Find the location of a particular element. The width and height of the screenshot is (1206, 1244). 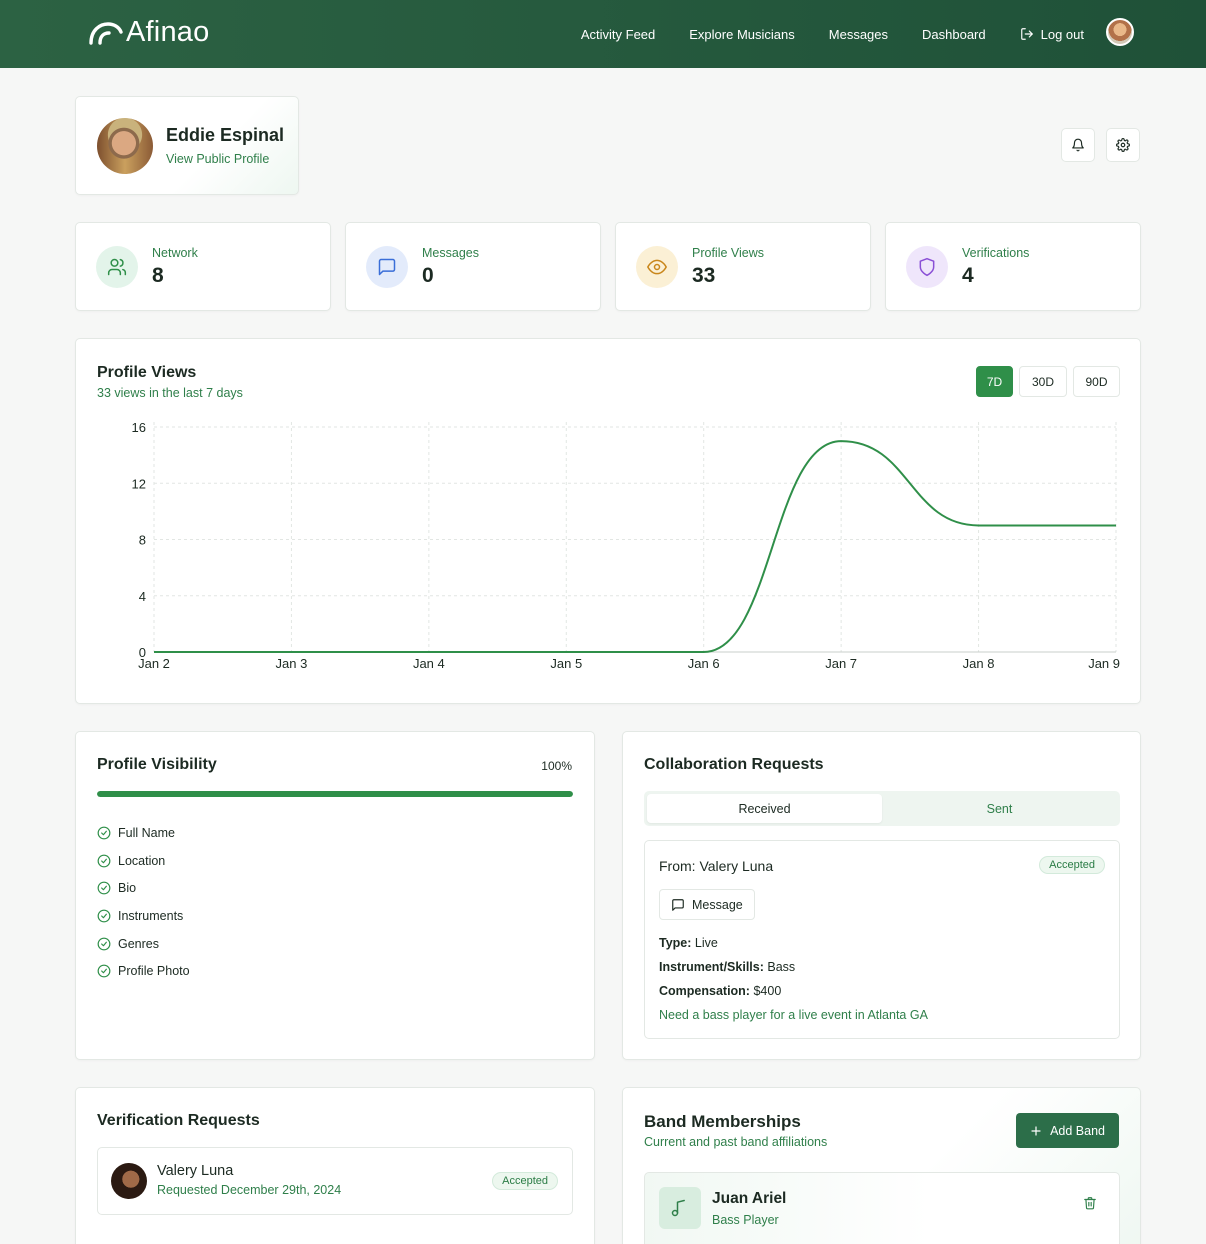

visibility-item: Location is located at coordinates (143, 861).